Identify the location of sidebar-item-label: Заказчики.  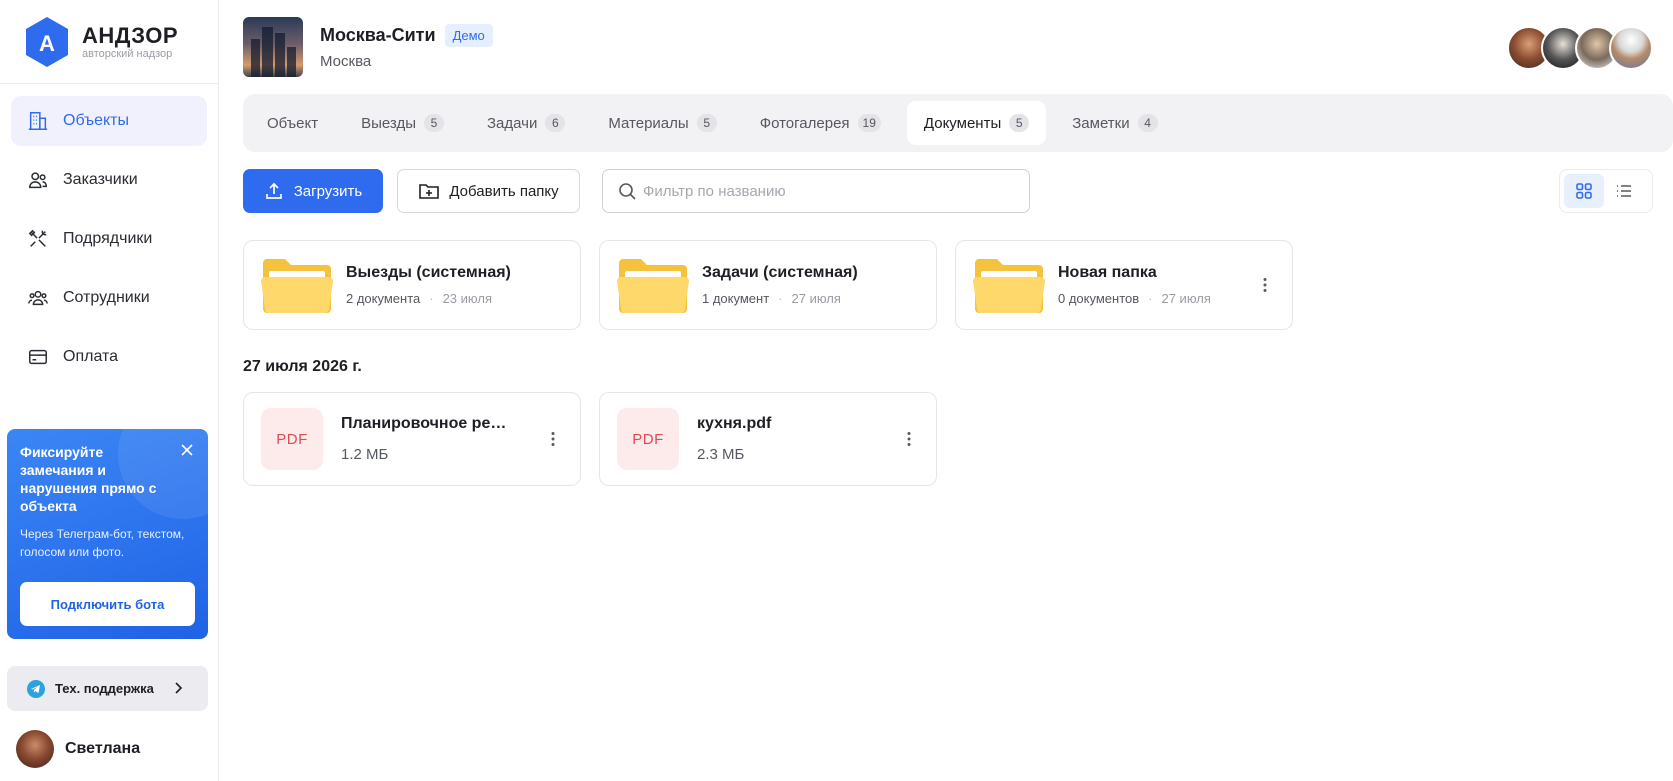
(100, 179).